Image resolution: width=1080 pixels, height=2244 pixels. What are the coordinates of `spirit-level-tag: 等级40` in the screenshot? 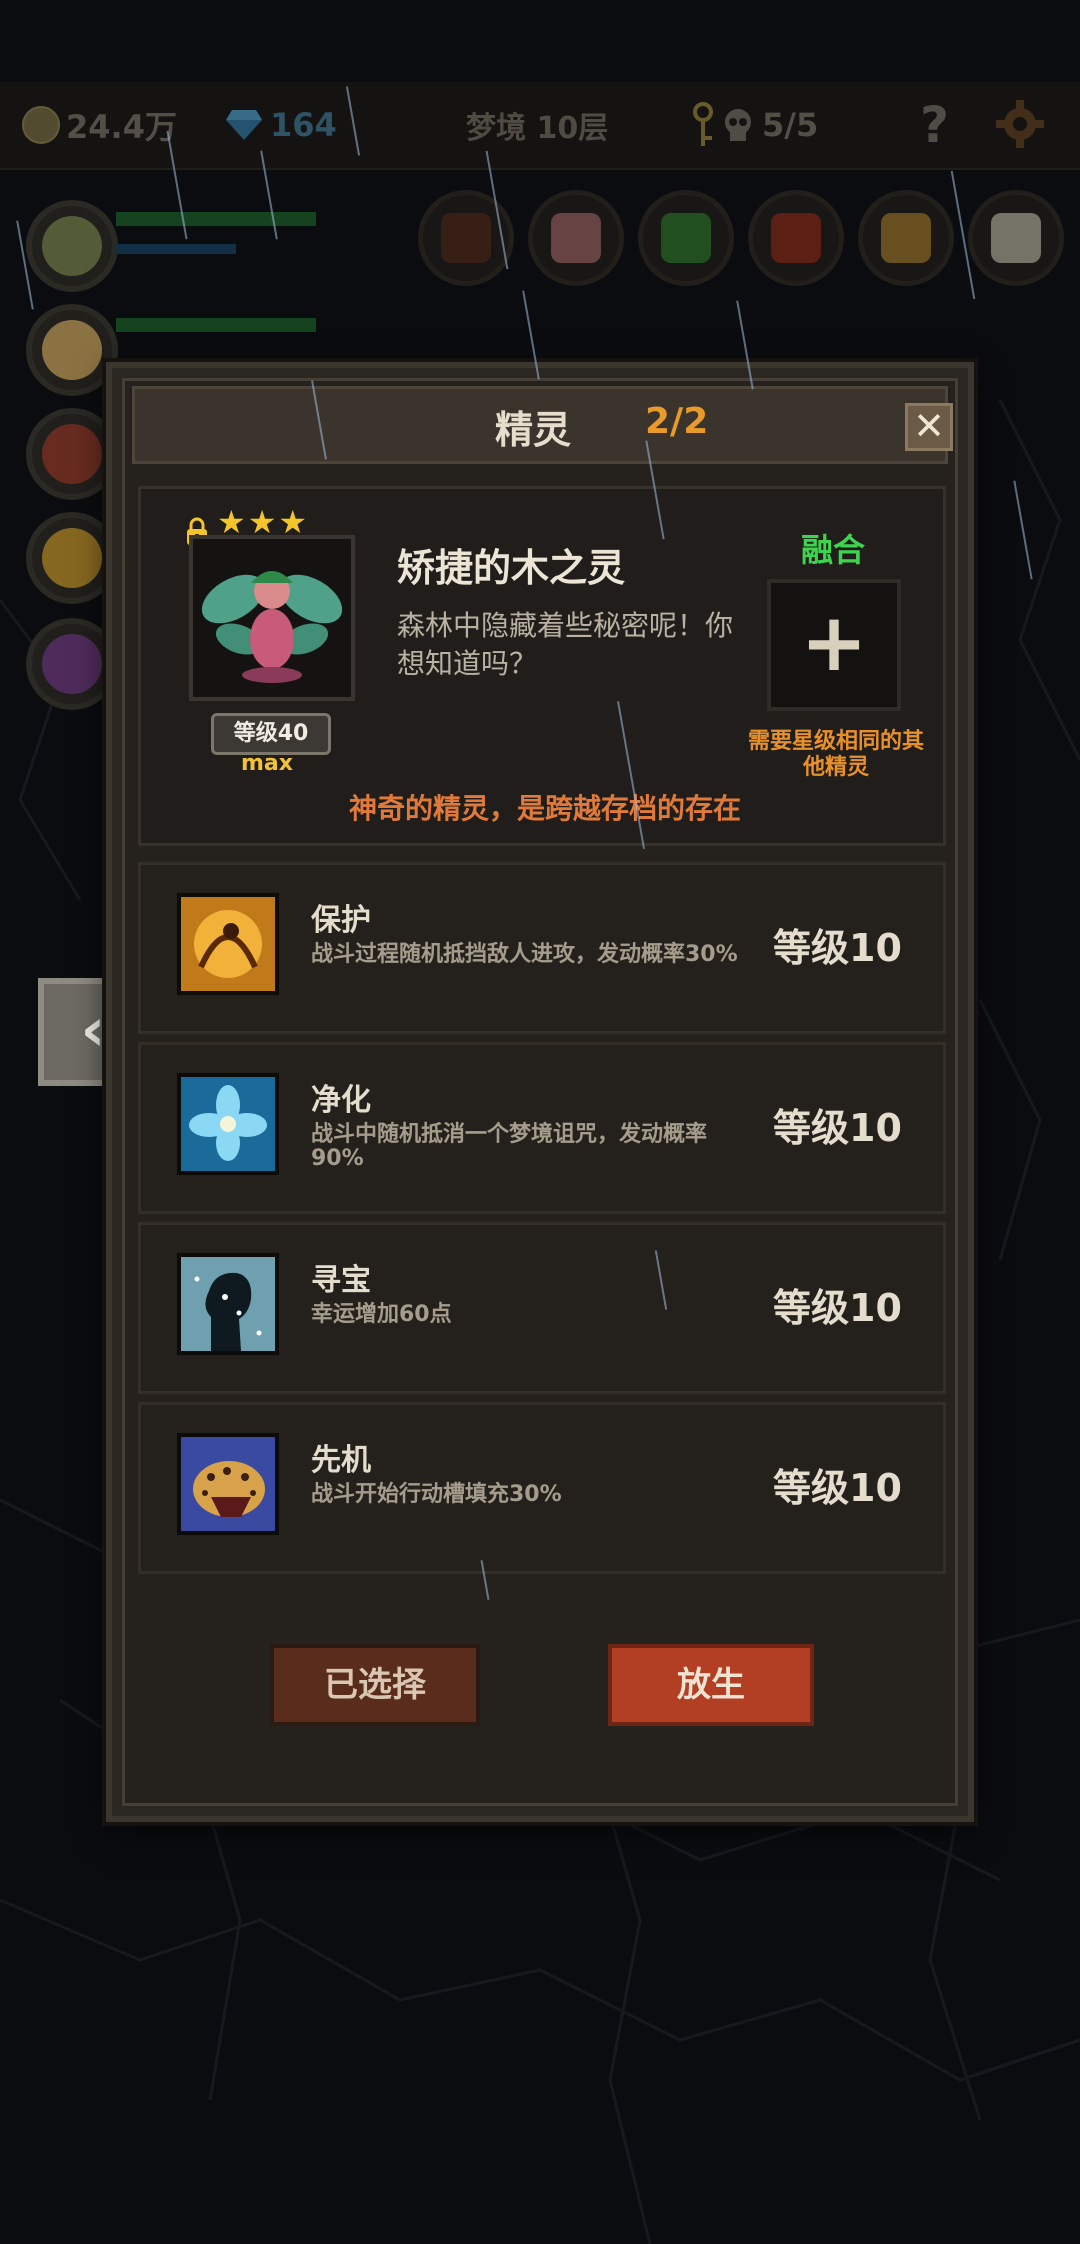 It's located at (271, 734).